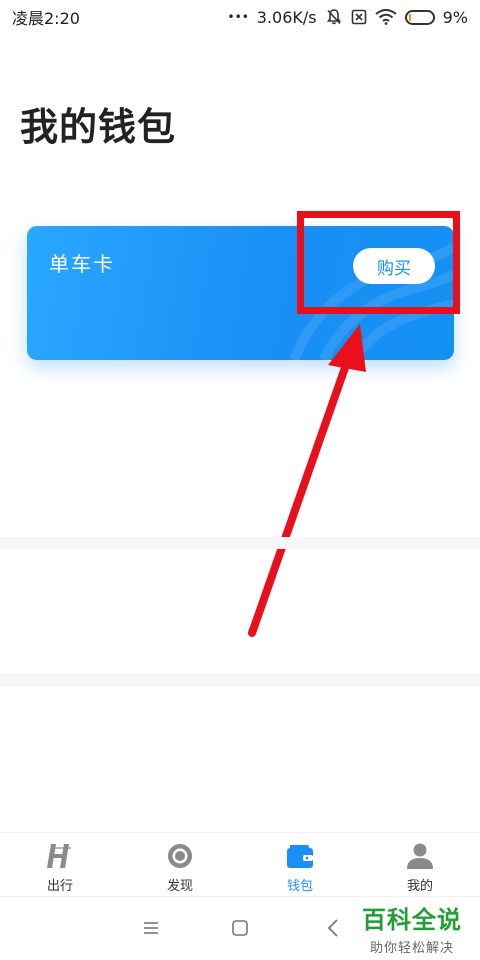 The height and width of the screenshot is (960, 480). What do you see at coordinates (98, 127) in the screenshot?
I see `page-title: 我的钱包` at bounding box center [98, 127].